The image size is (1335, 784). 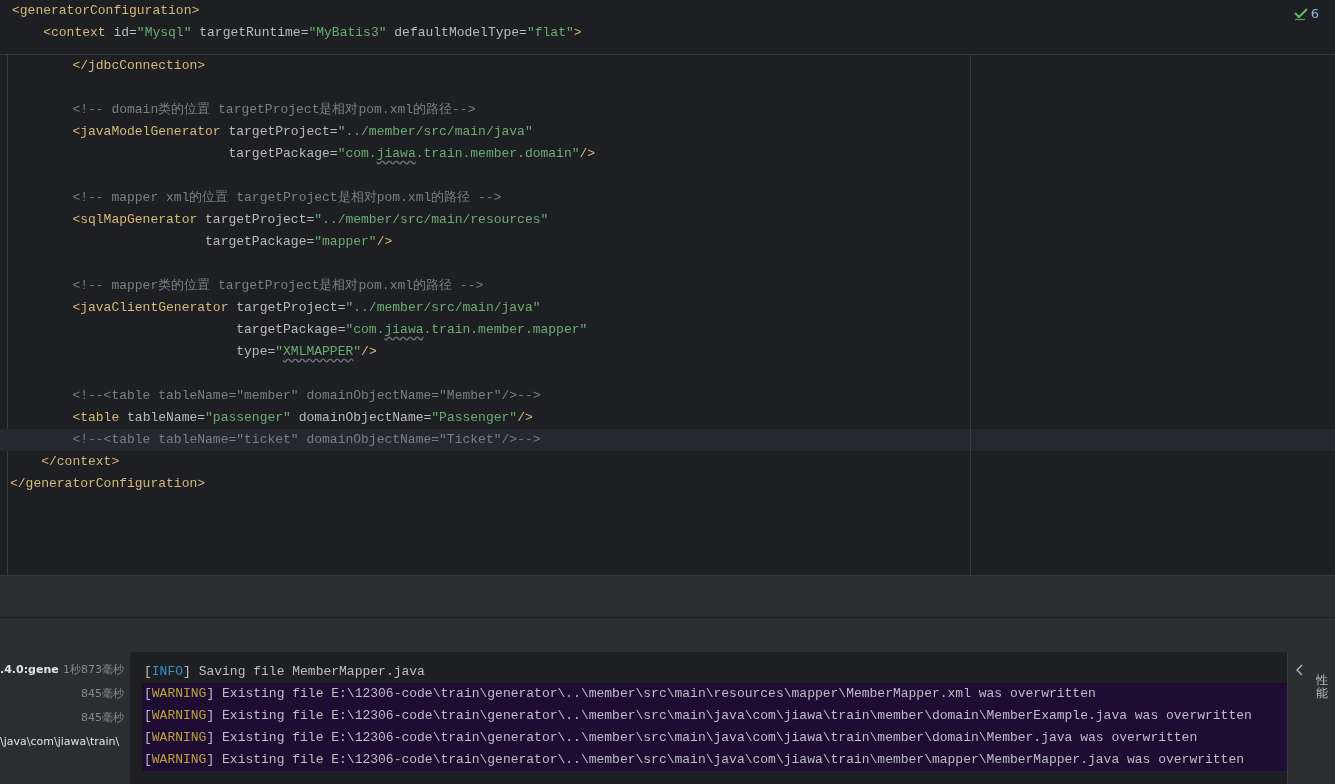 I want to click on code-line: <!-- mapper xml的位置 targetProject是相对pom.xml的路径 -->, so click(x=287, y=198).